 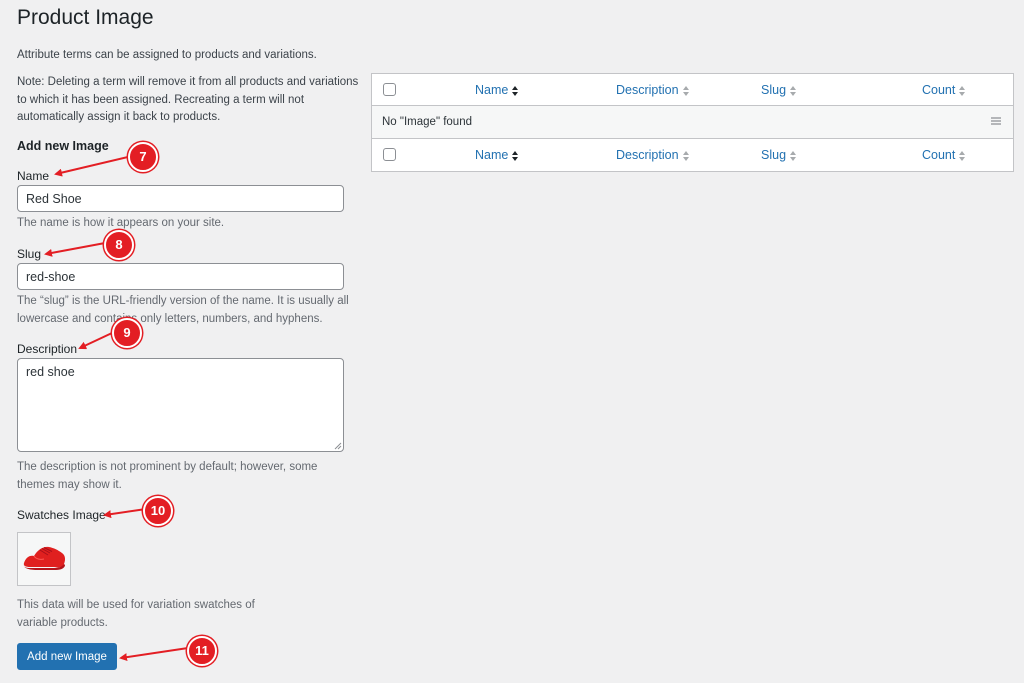 What do you see at coordinates (33, 176) in the screenshot?
I see `name-label: Name` at bounding box center [33, 176].